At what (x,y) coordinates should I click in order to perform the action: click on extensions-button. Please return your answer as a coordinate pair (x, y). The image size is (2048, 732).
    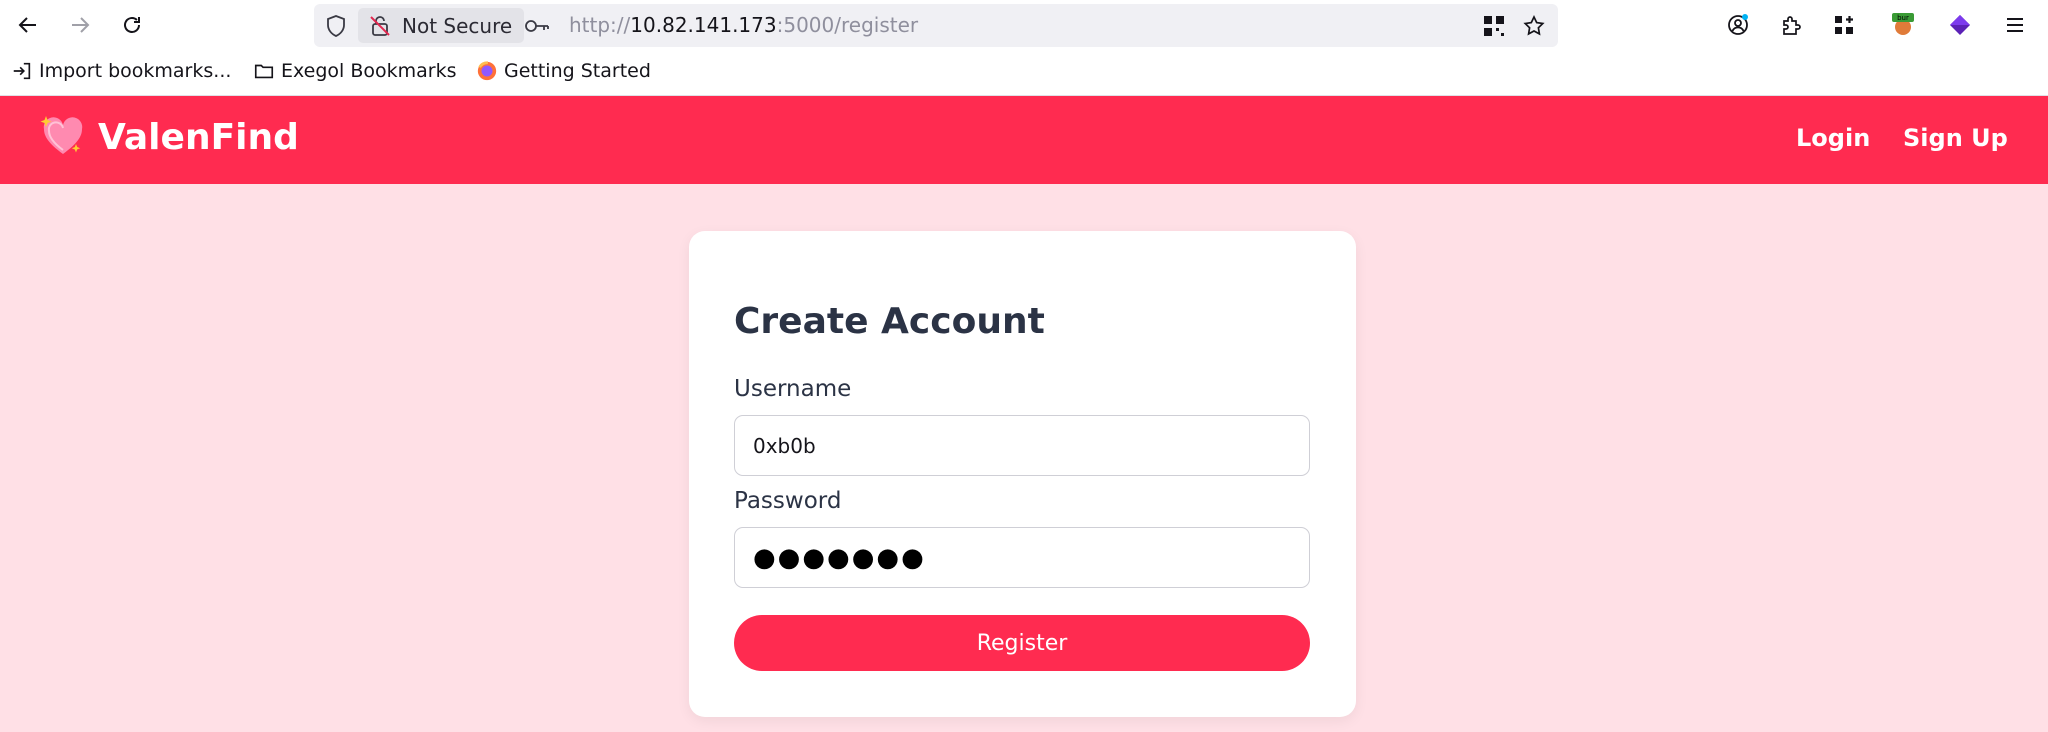
    Looking at the image, I should click on (1791, 25).